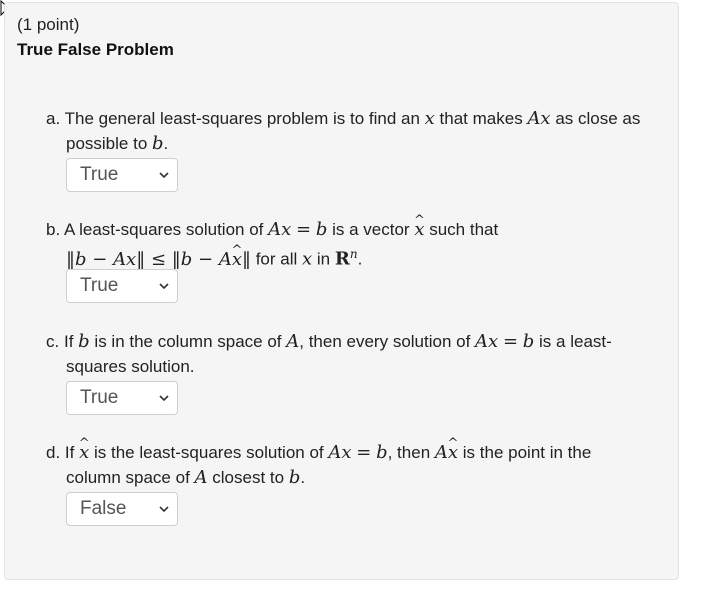 The height and width of the screenshot is (604, 714). Describe the element at coordinates (419, 229) in the screenshot. I see `math-x-hat: x` at that location.